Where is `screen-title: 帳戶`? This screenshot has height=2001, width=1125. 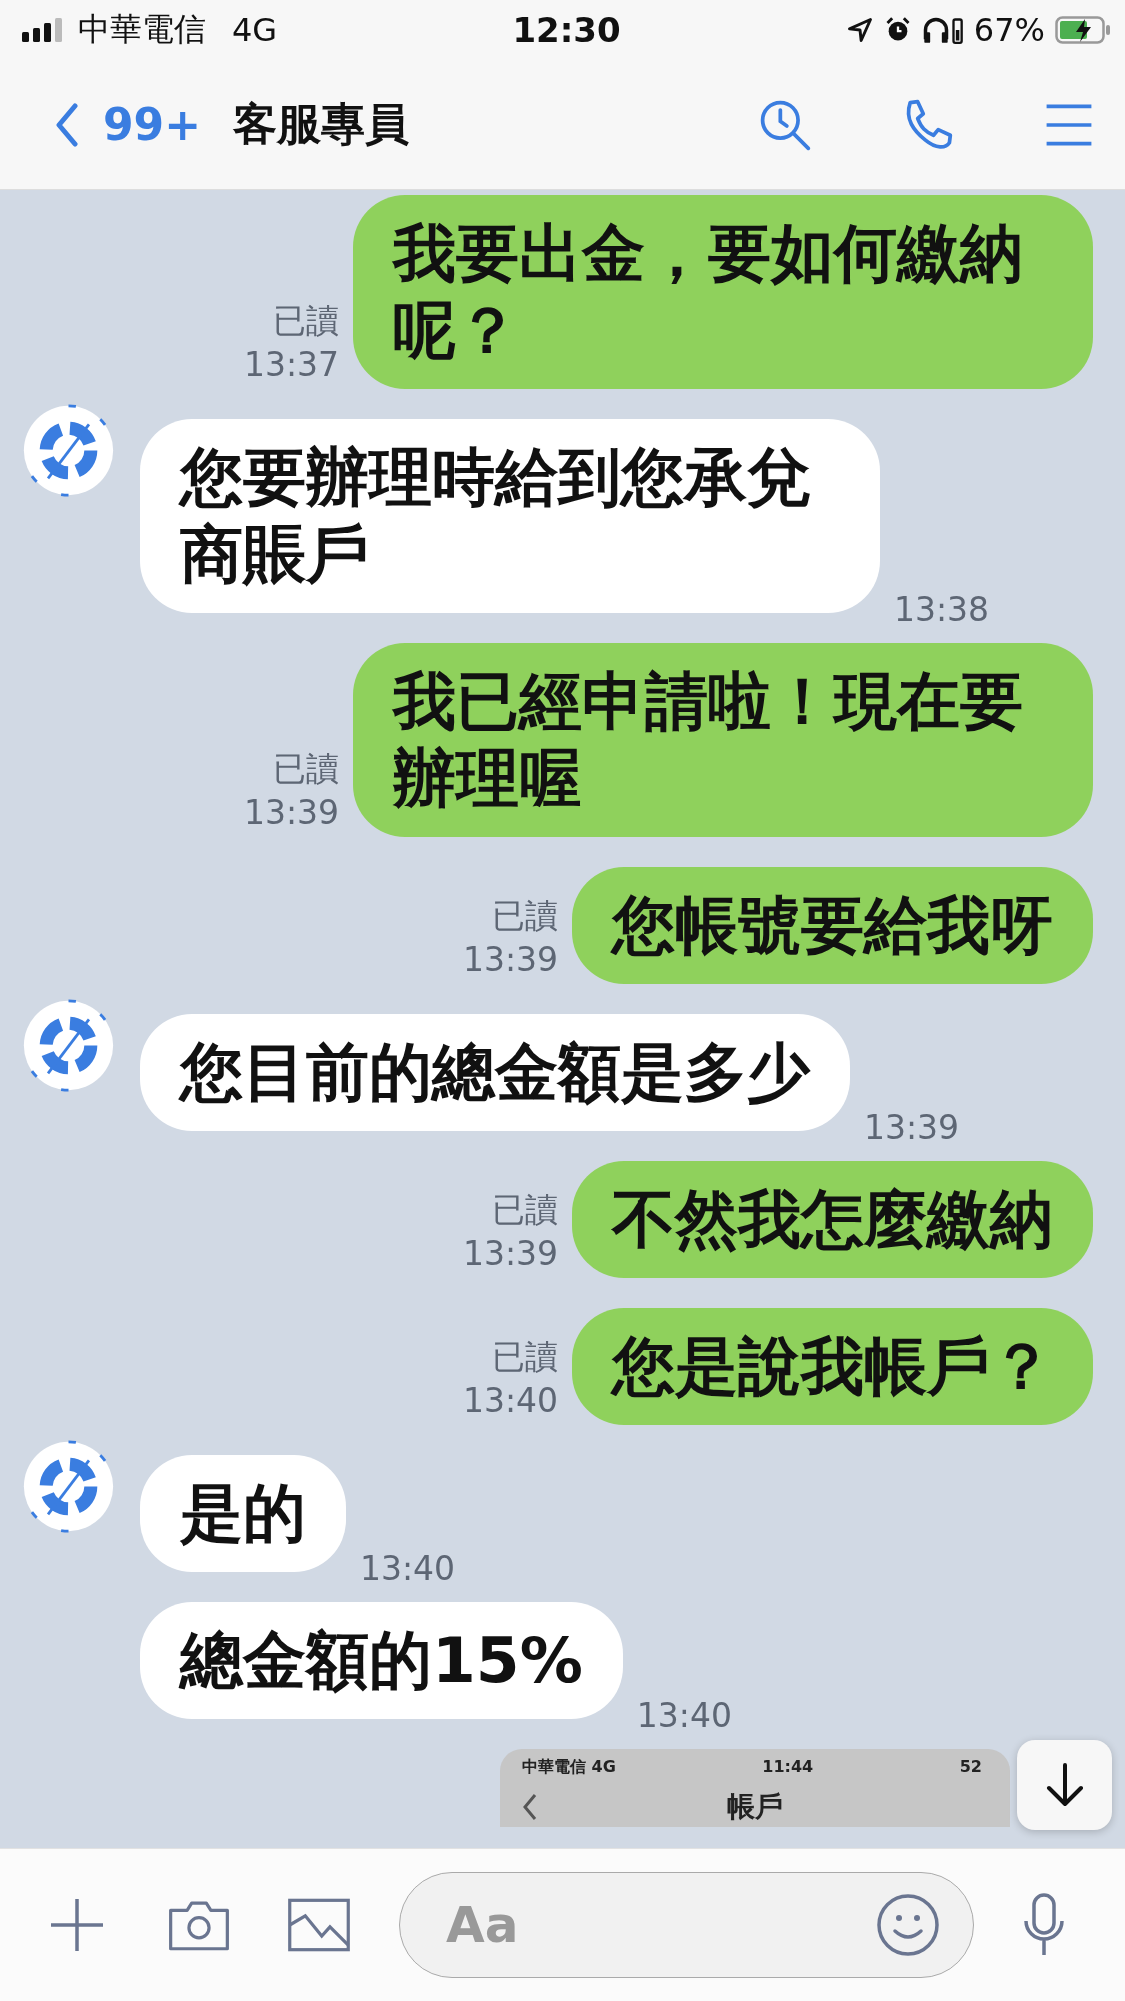
screen-title: 帳戶 is located at coordinates (755, 1807).